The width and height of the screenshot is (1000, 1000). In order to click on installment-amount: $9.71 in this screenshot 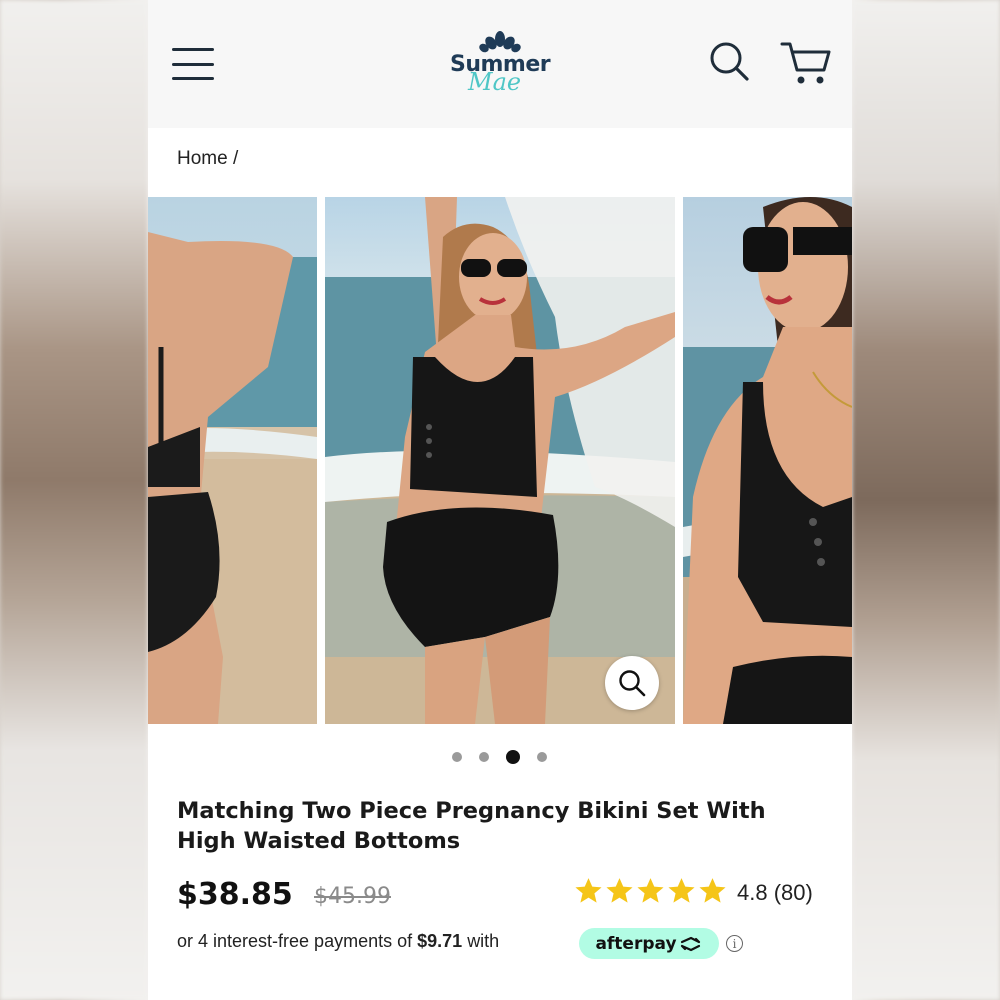, I will do `click(440, 941)`.